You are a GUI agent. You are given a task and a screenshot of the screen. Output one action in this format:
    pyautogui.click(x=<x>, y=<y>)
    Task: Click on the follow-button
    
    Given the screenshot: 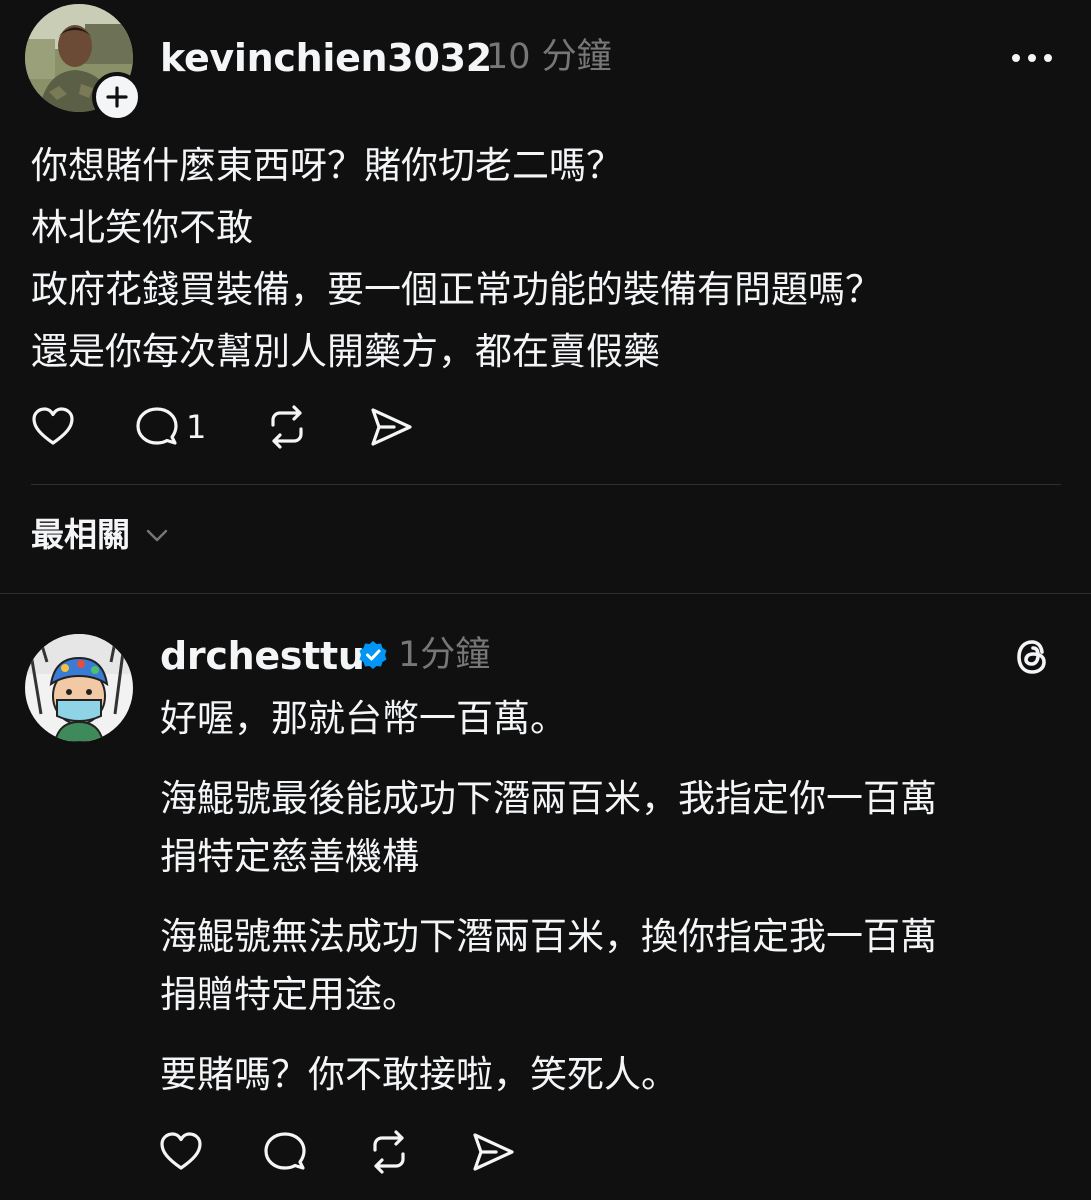 What is the action you would take?
    pyautogui.click(x=117, y=97)
    